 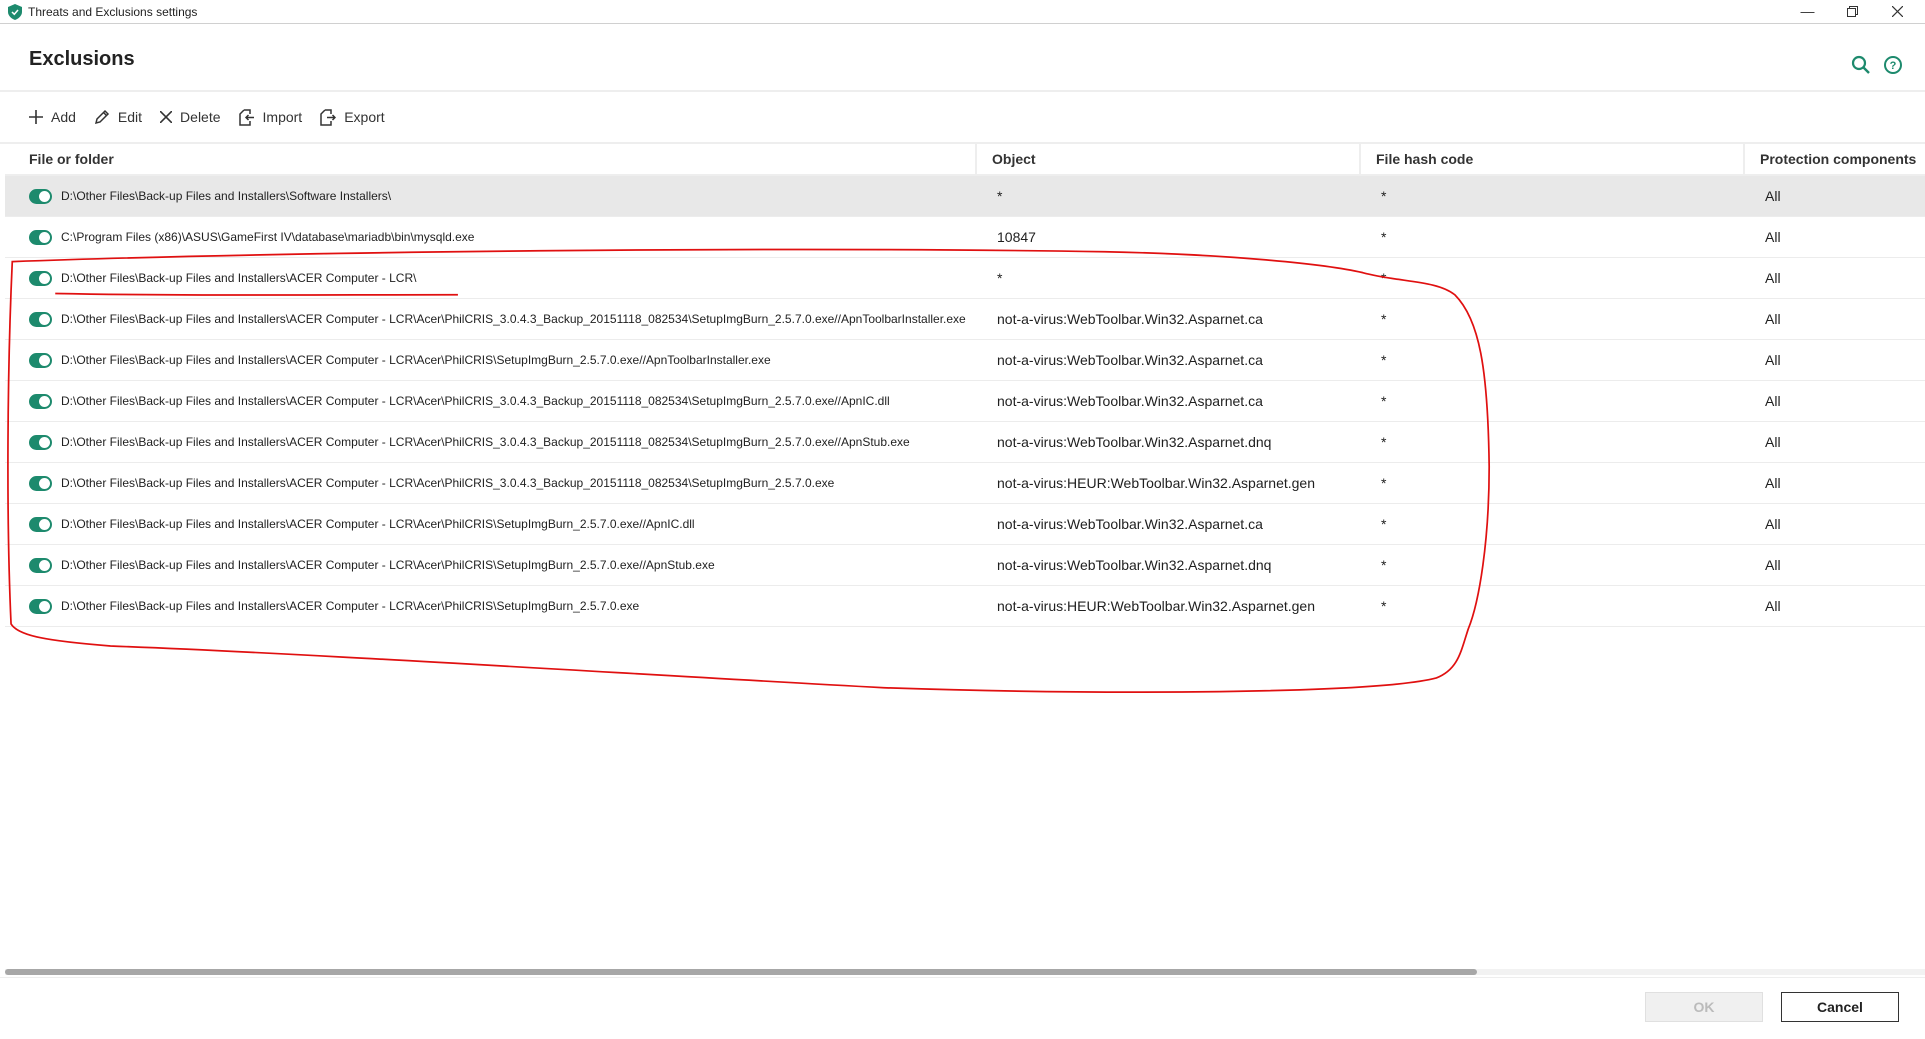 What do you see at coordinates (1016, 237) in the screenshot?
I see `object-cell: 10847` at bounding box center [1016, 237].